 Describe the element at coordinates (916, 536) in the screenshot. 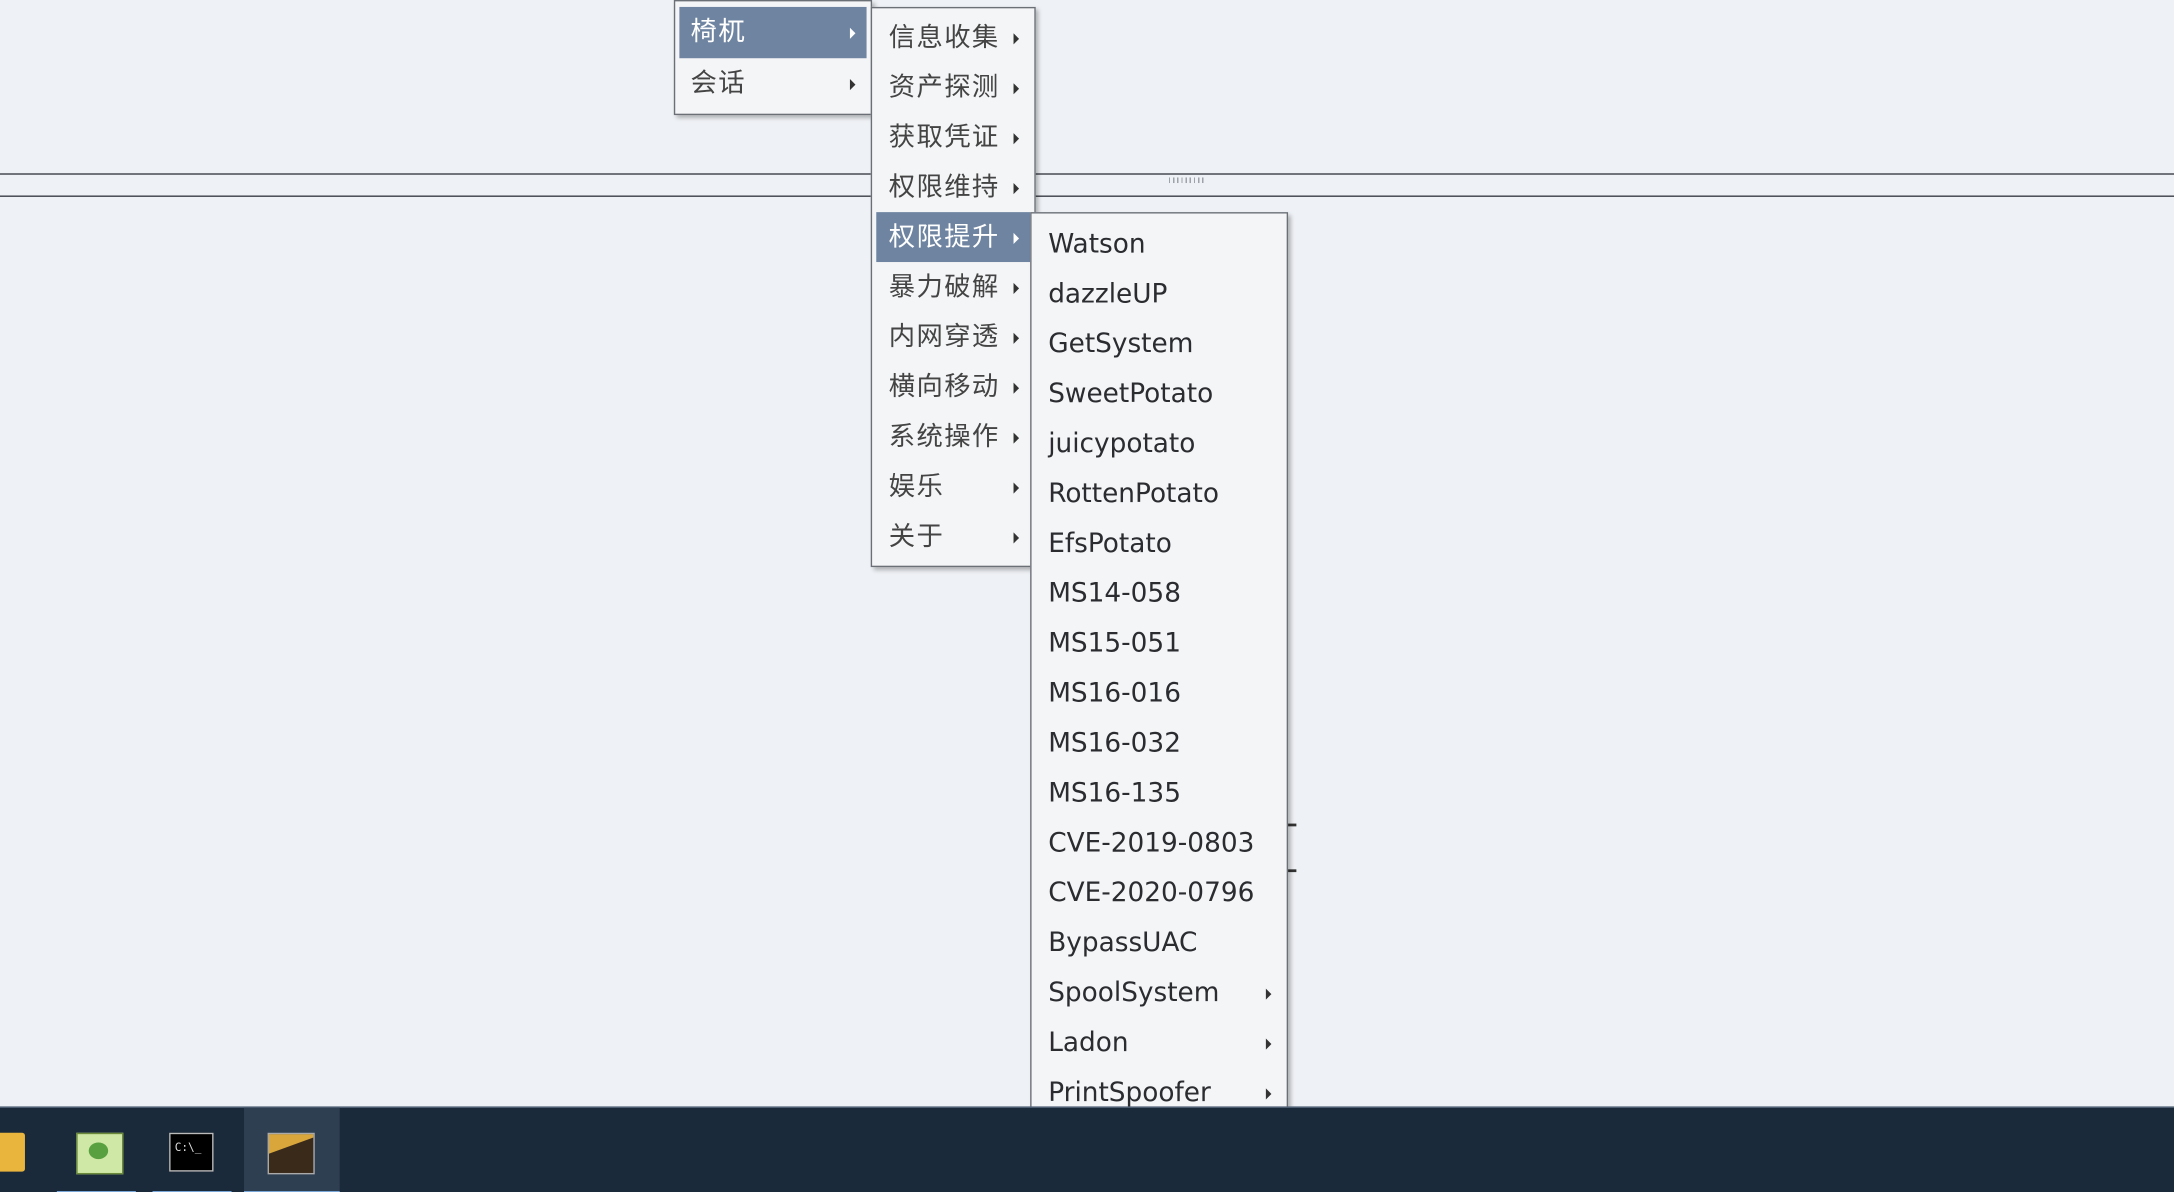

I see `menu-item-label: 关于` at that location.